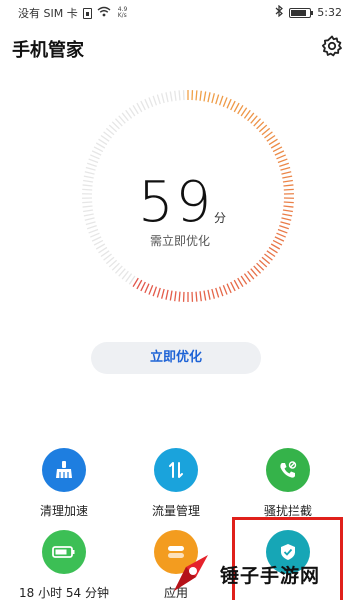  Describe the element at coordinates (176, 358) in the screenshot. I see `optimize-button: 立即优化` at that location.